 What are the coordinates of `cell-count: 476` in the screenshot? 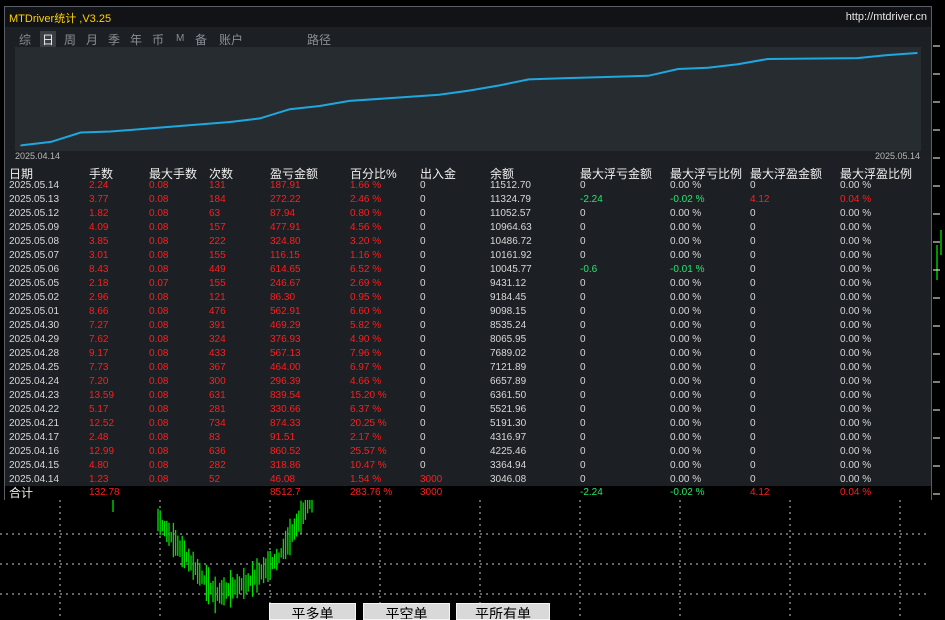 It's located at (217, 311).